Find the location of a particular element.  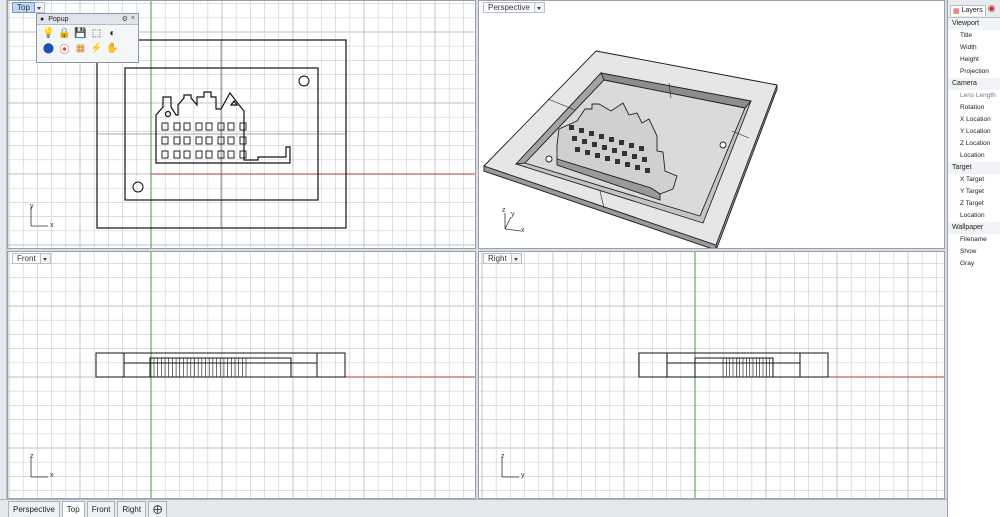

gear-icon: ⚙ is located at coordinates (125, 19).